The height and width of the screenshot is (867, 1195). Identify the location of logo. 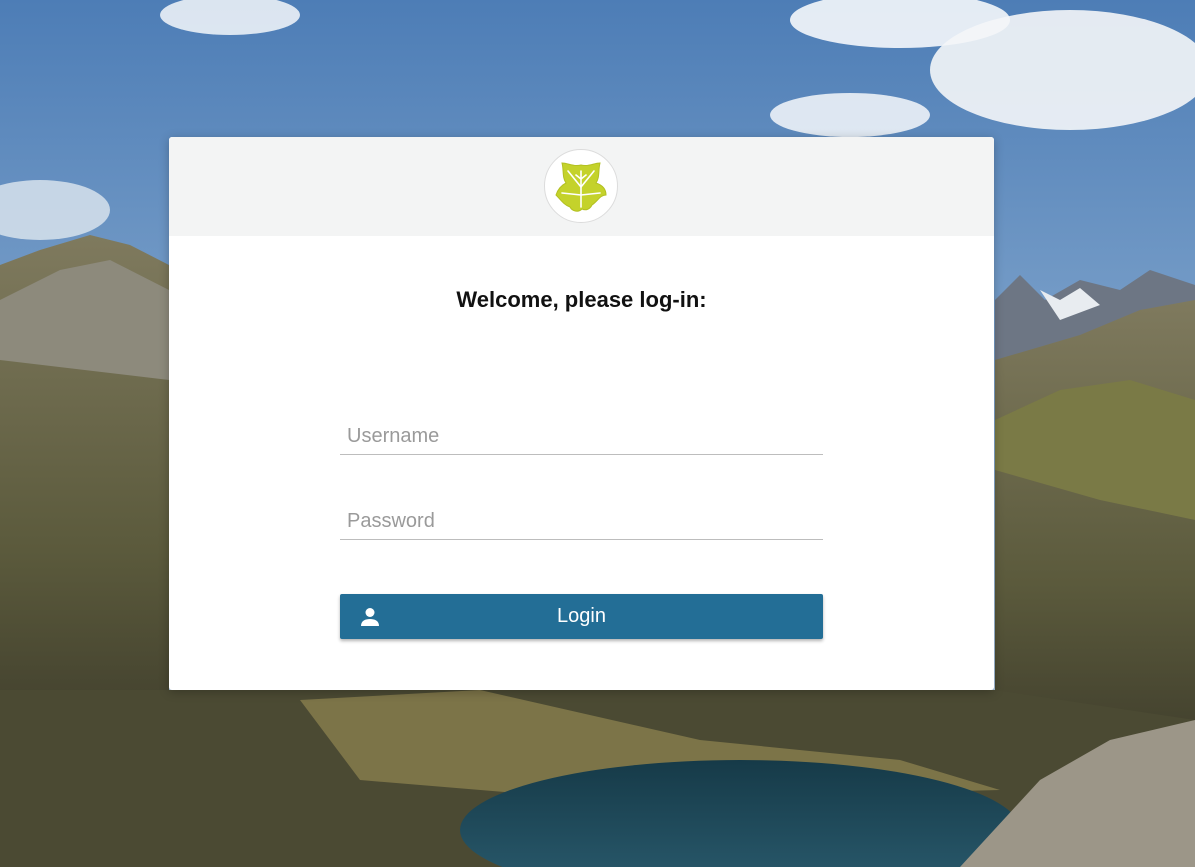
(581, 186).